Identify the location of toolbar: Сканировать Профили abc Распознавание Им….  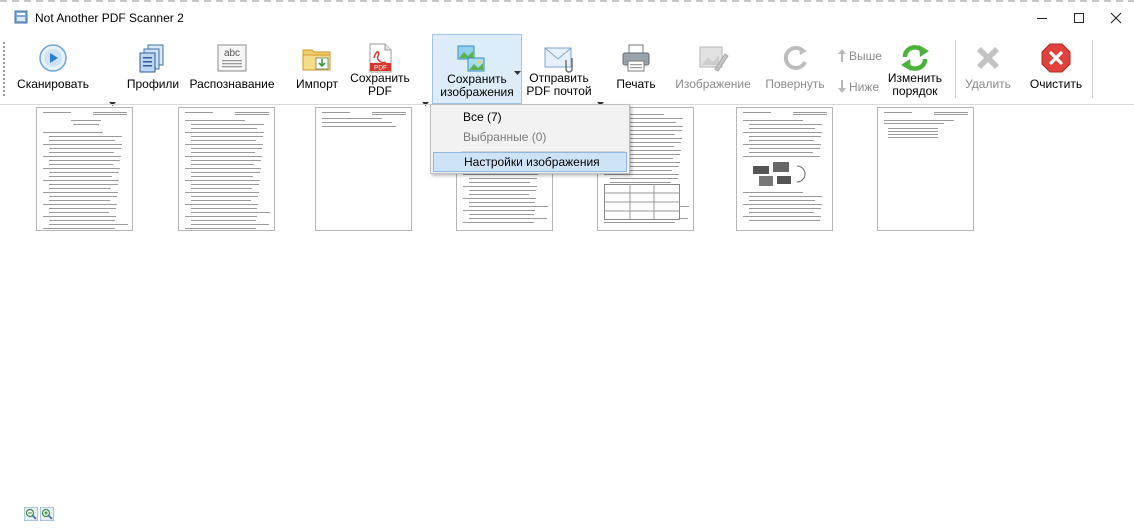
(567, 70).